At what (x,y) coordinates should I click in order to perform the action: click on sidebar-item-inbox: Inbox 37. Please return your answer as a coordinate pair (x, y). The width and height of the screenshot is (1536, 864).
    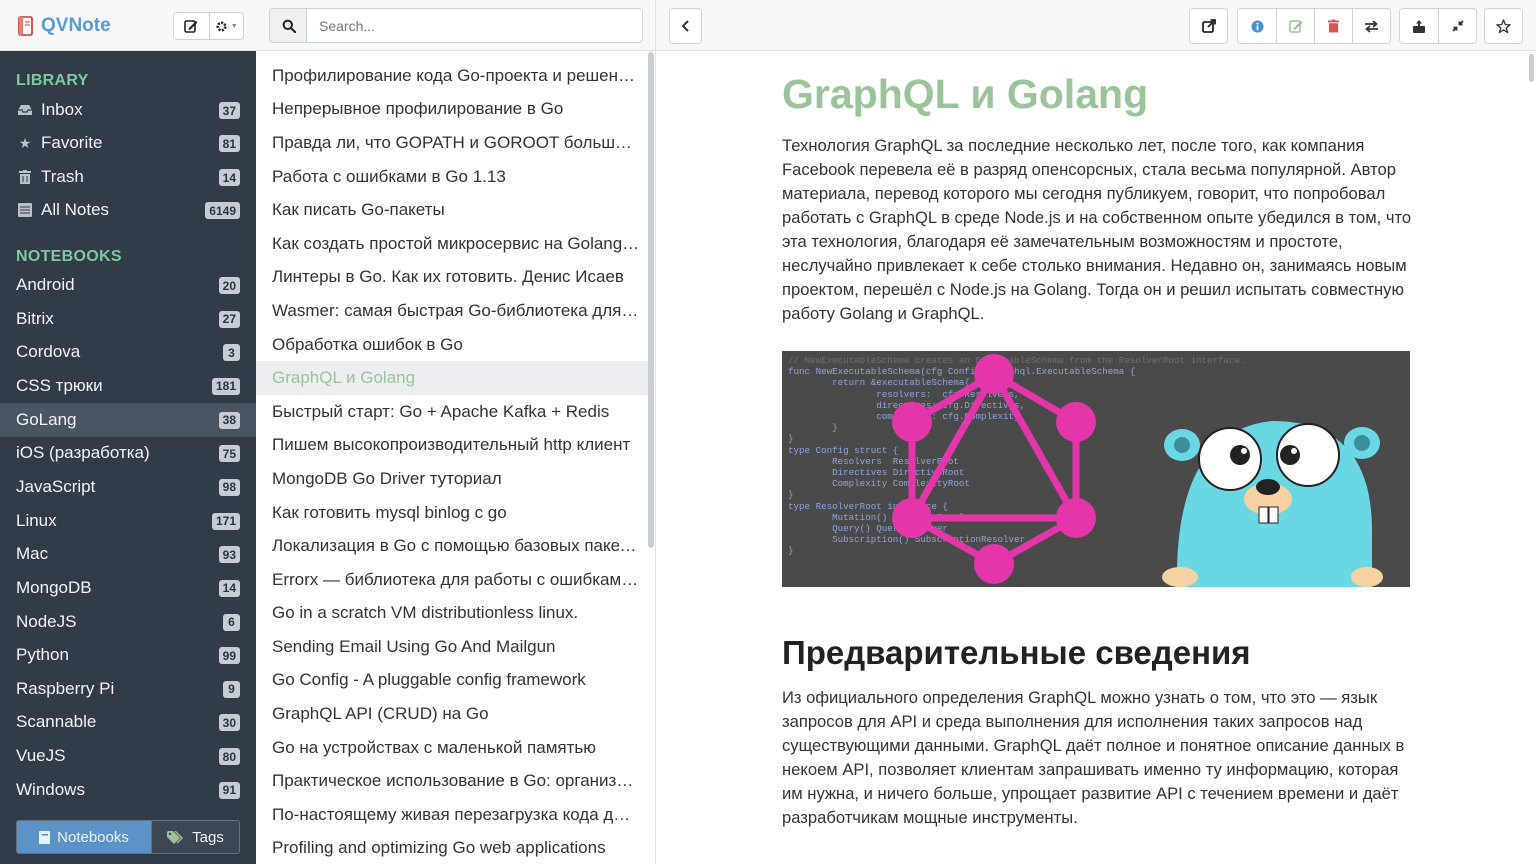
    Looking at the image, I should click on (128, 110).